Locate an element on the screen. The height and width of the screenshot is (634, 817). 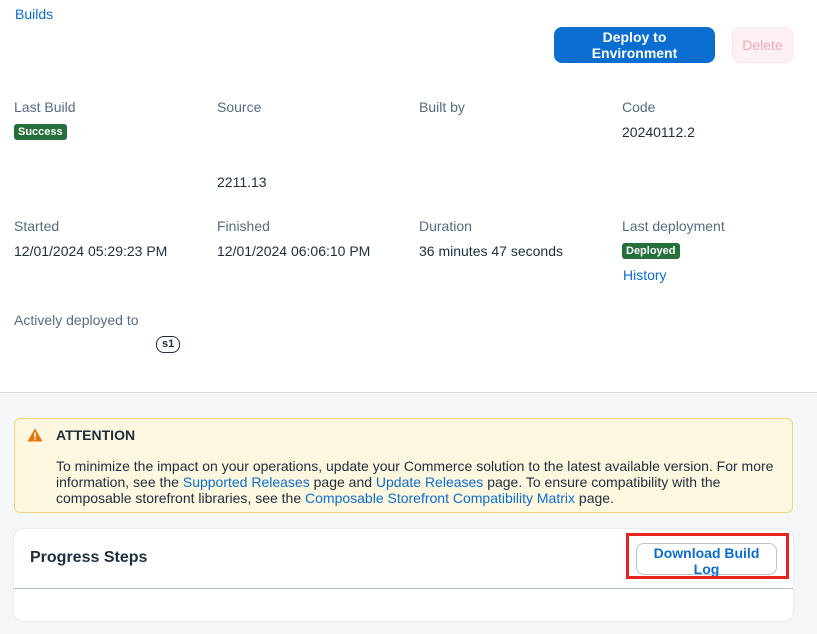
download-build-log-button: Download Build Log is located at coordinates (706, 560).